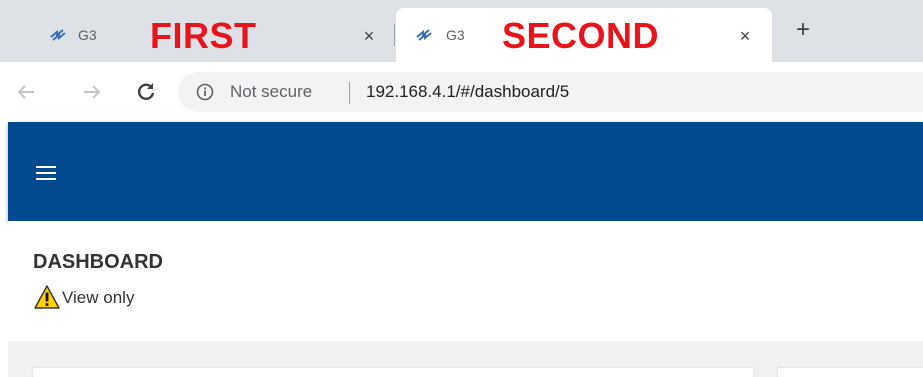  Describe the element at coordinates (349, 93) in the screenshot. I see `url-separator` at that location.